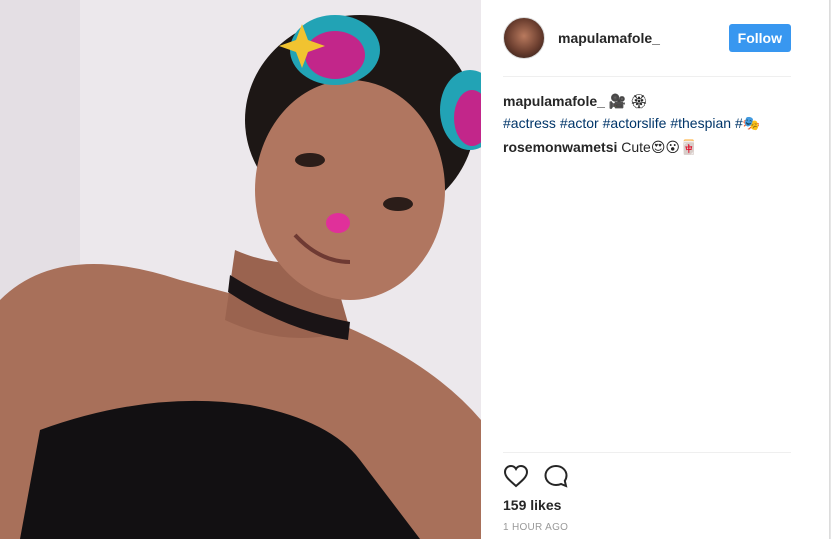 The width and height of the screenshot is (831, 539). Describe the element at coordinates (700, 123) in the screenshot. I see `hashtag: #thespian` at that location.